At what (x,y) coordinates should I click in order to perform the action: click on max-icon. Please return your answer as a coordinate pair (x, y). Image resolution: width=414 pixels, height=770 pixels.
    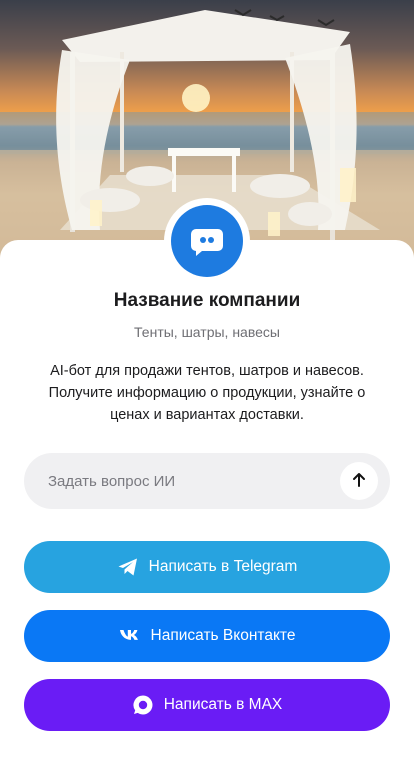
    Looking at the image, I should click on (143, 705).